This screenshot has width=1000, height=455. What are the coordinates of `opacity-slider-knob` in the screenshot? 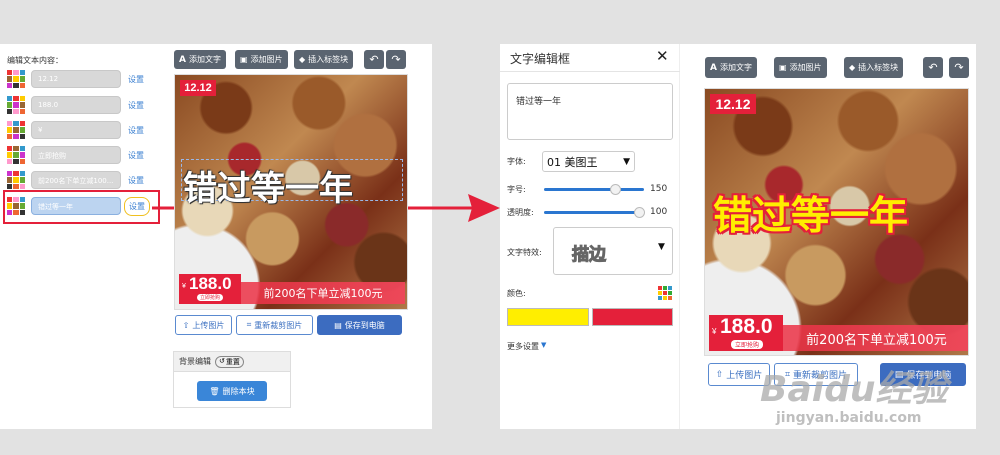 It's located at (639, 212).